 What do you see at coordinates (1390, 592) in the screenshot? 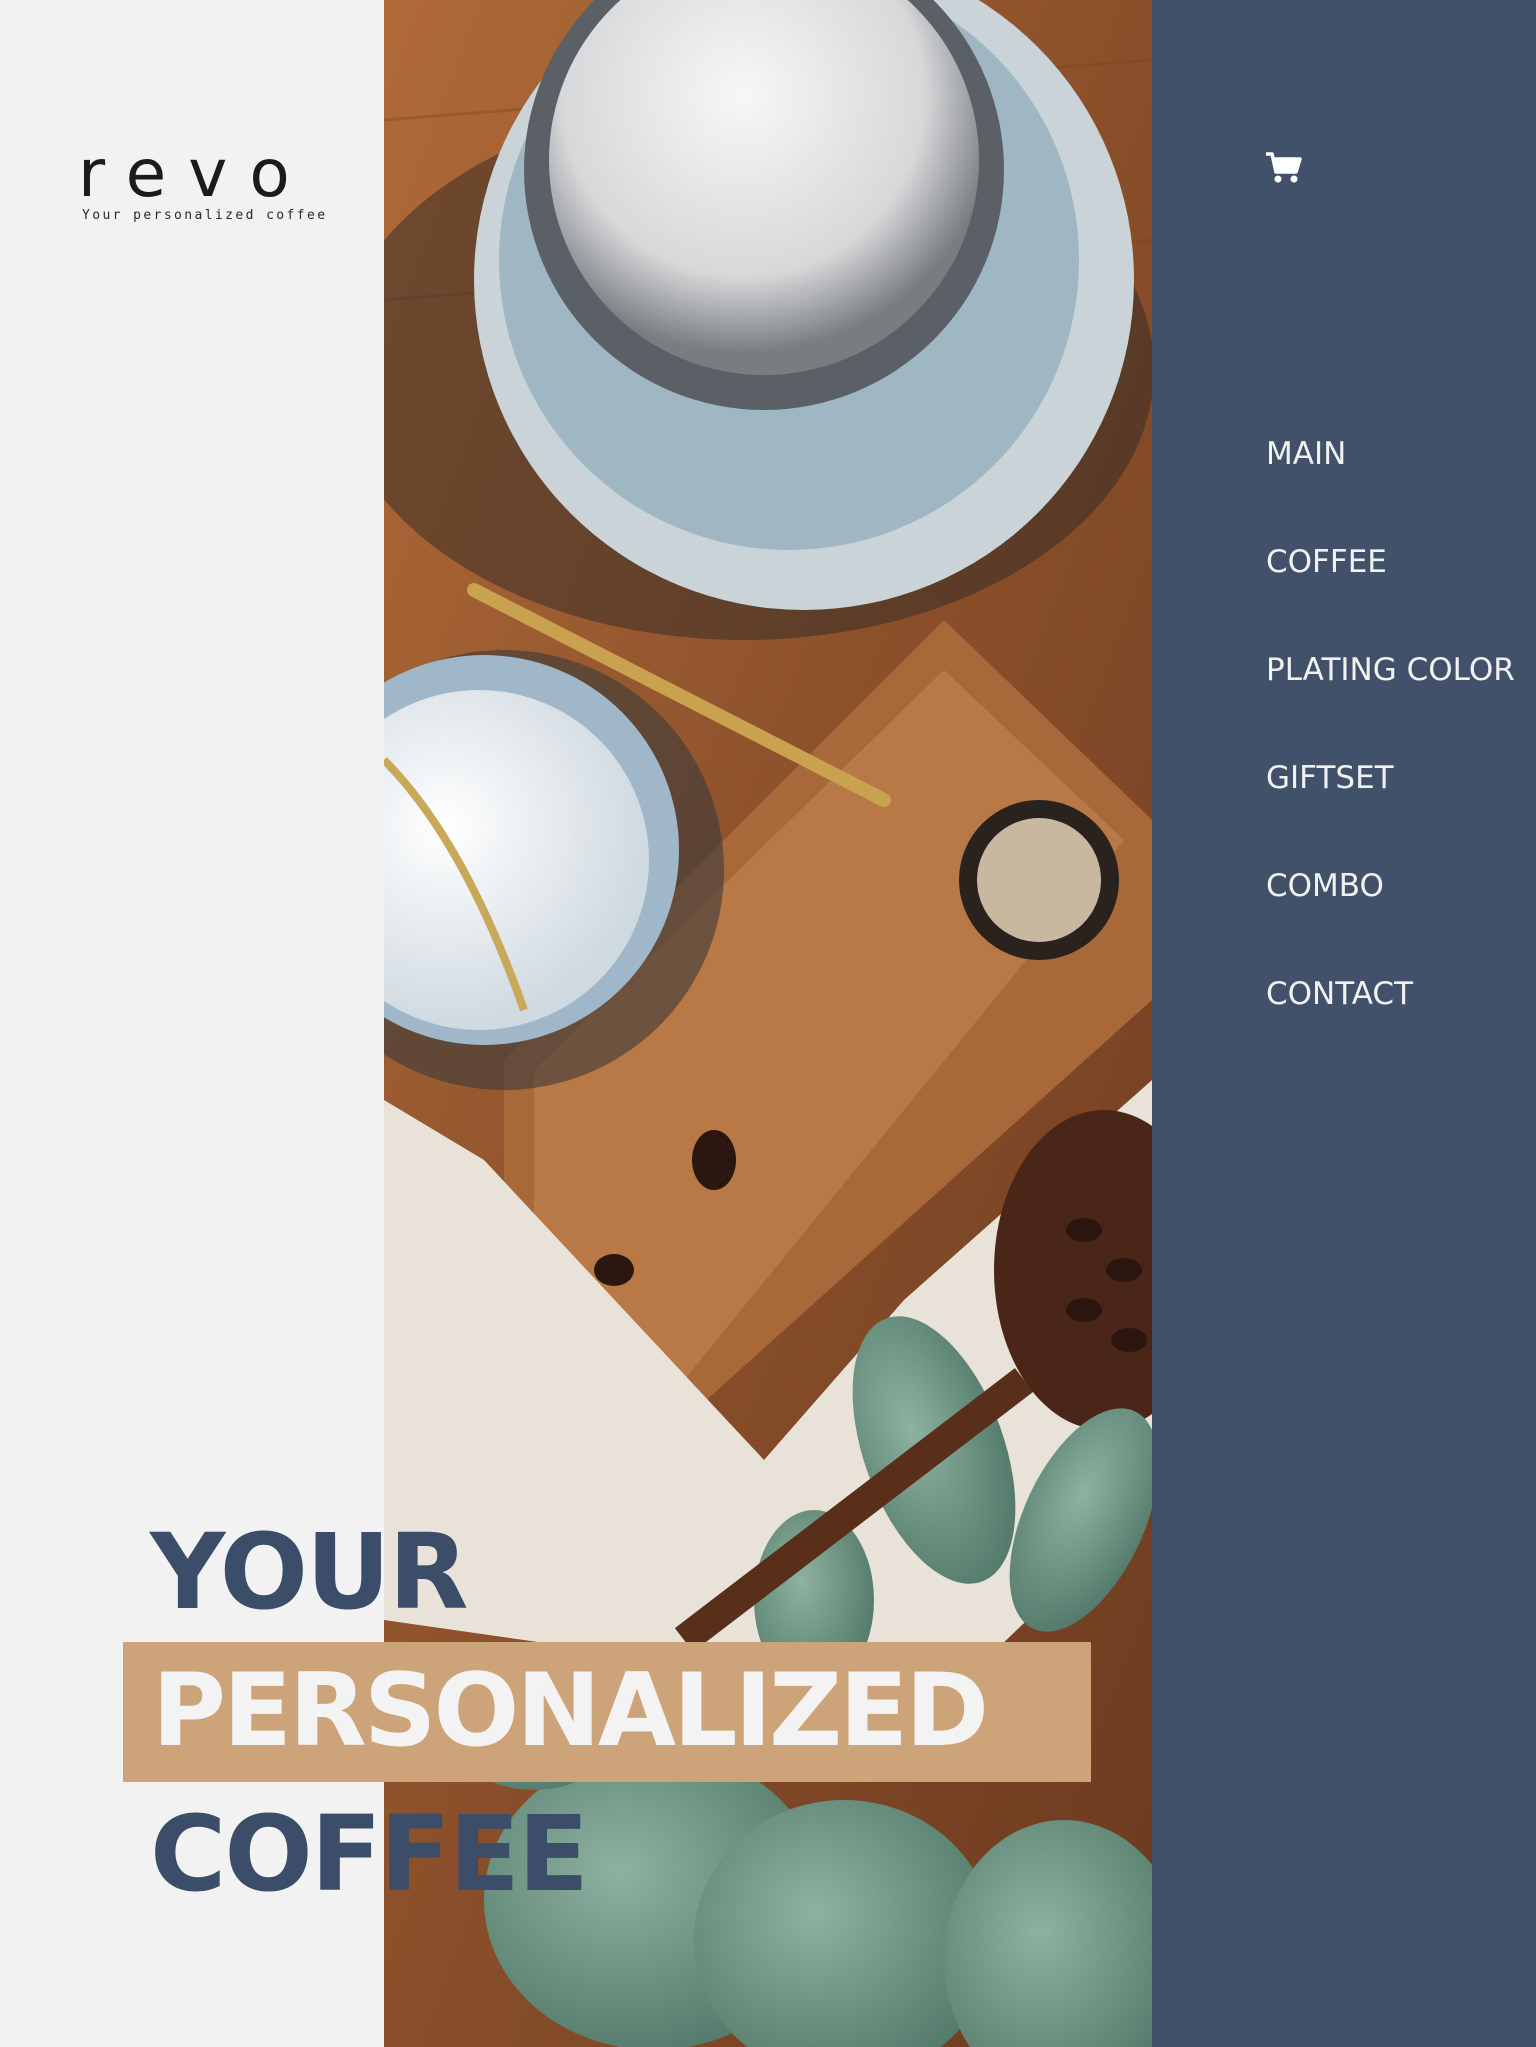
I see `nav-item-coffee: COFFEE` at bounding box center [1390, 592].